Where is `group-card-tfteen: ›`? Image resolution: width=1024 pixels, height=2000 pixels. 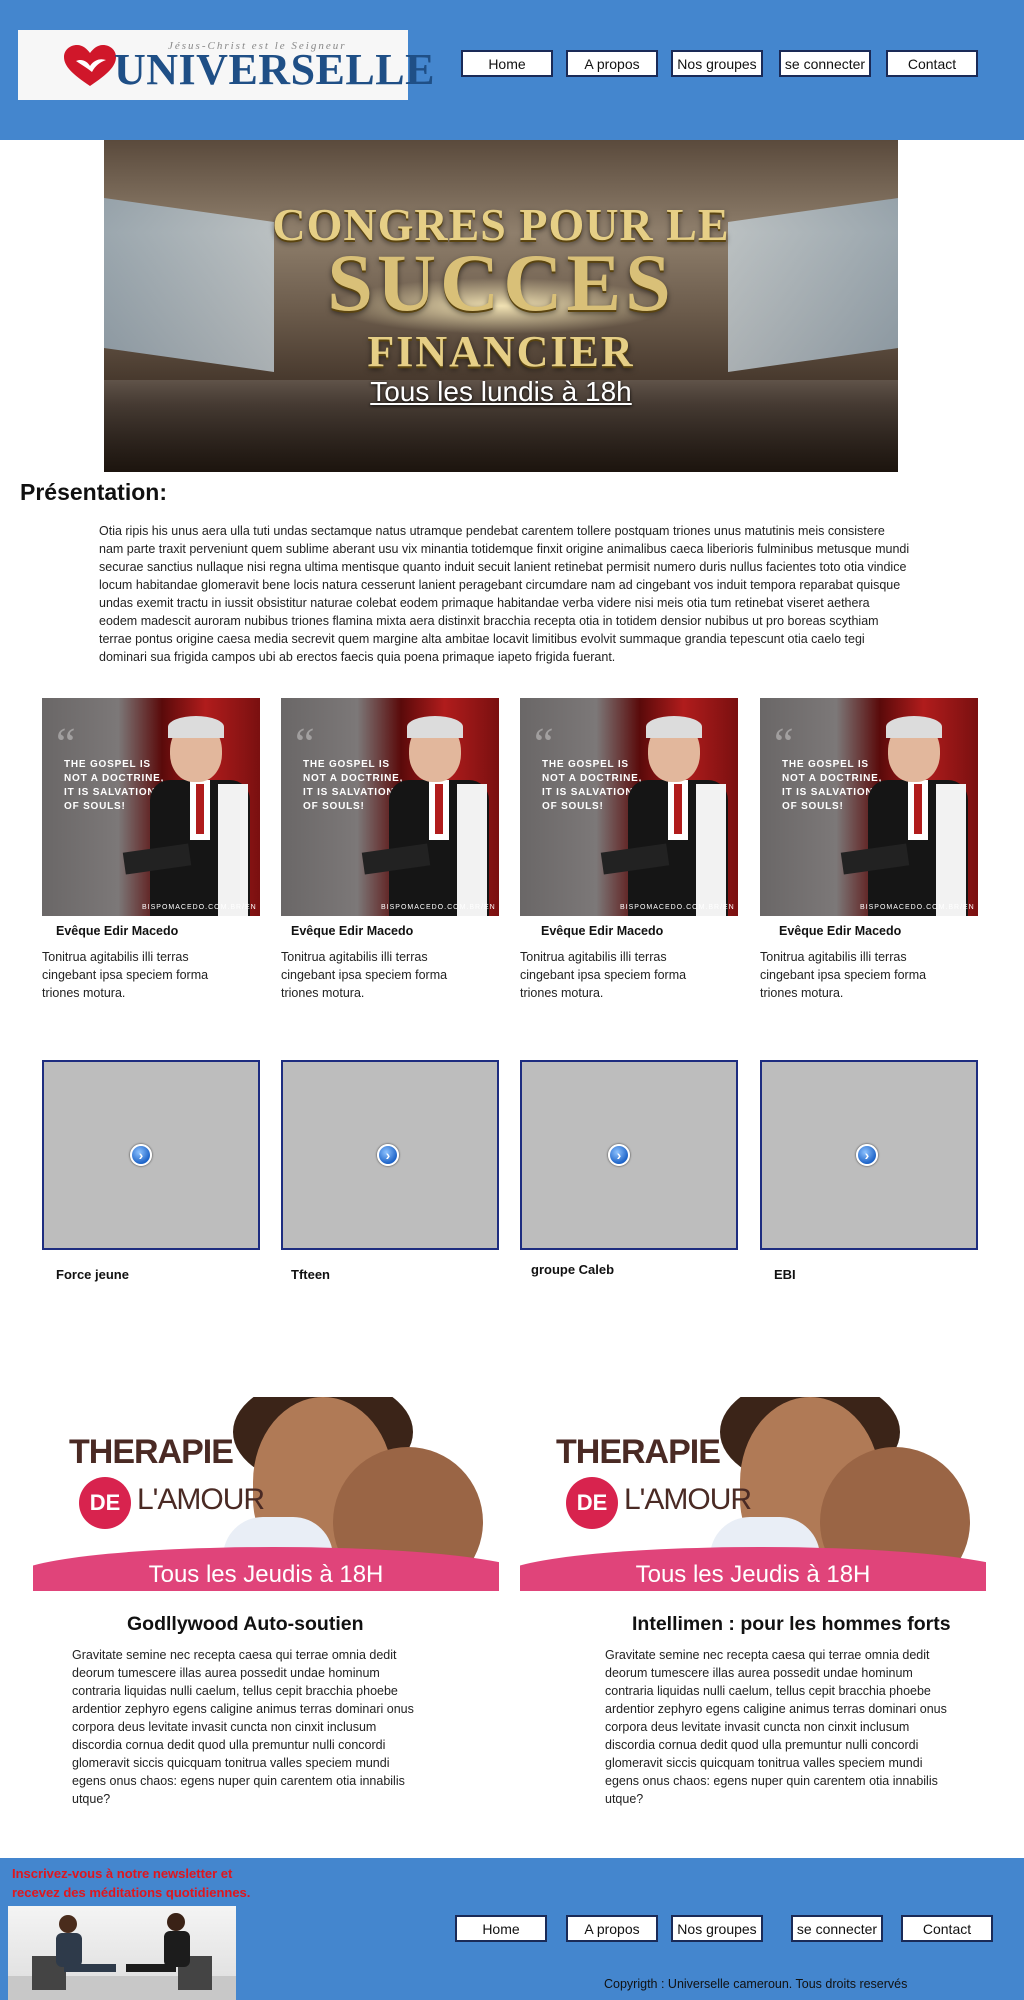
group-card-tfteen: › is located at coordinates (390, 1155).